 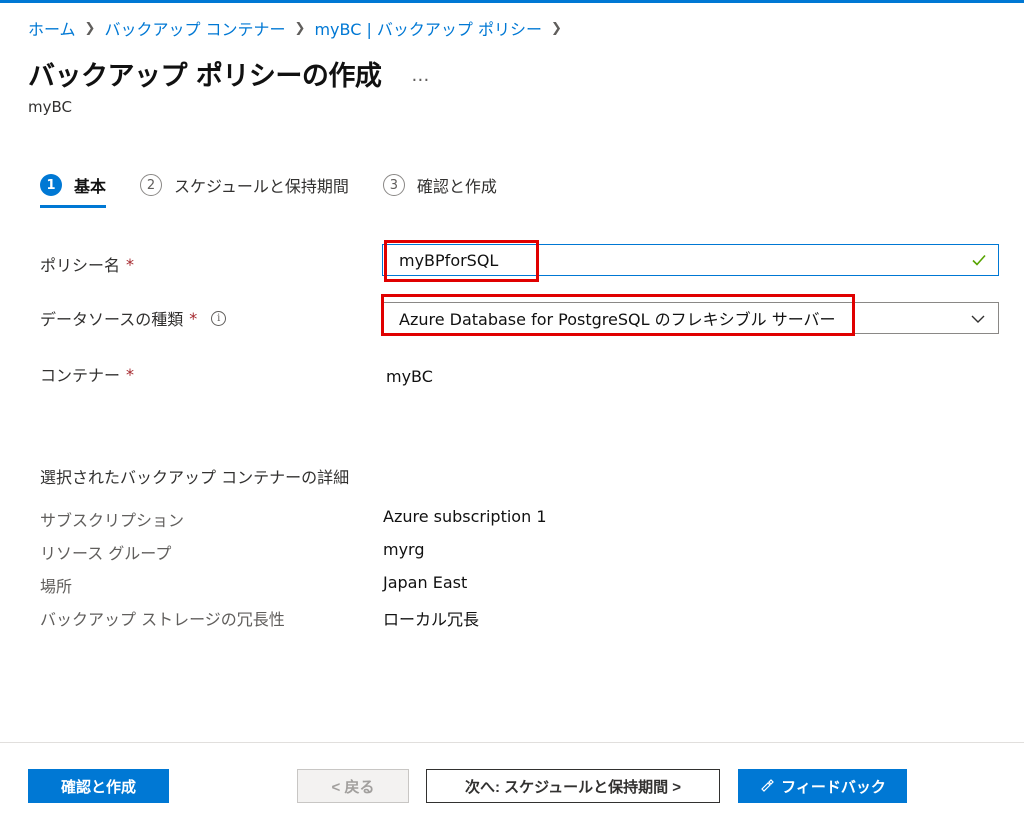 I want to click on datasource-type-label: データソースの種類 * i, so click(x=133, y=318).